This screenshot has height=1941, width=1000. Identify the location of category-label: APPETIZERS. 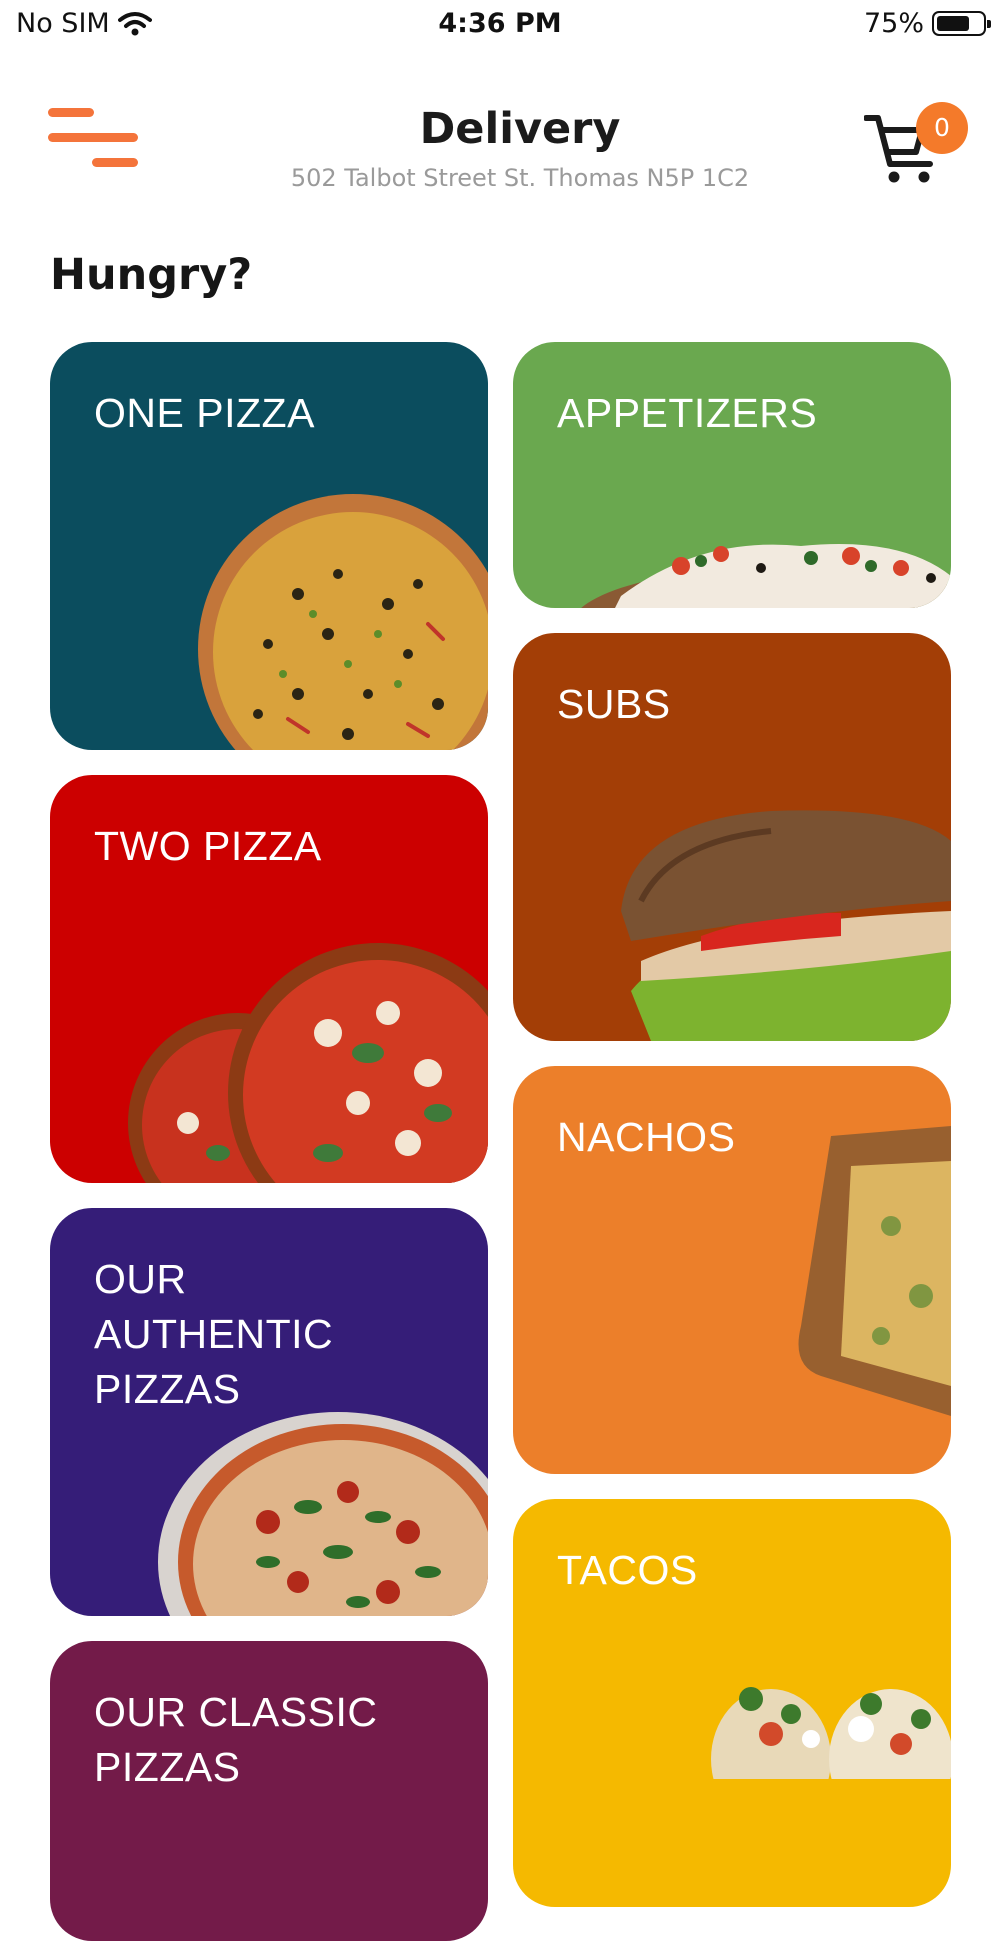
(687, 413).